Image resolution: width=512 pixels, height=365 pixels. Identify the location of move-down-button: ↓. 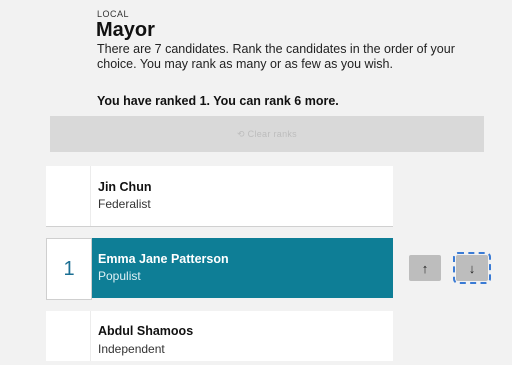
(472, 268).